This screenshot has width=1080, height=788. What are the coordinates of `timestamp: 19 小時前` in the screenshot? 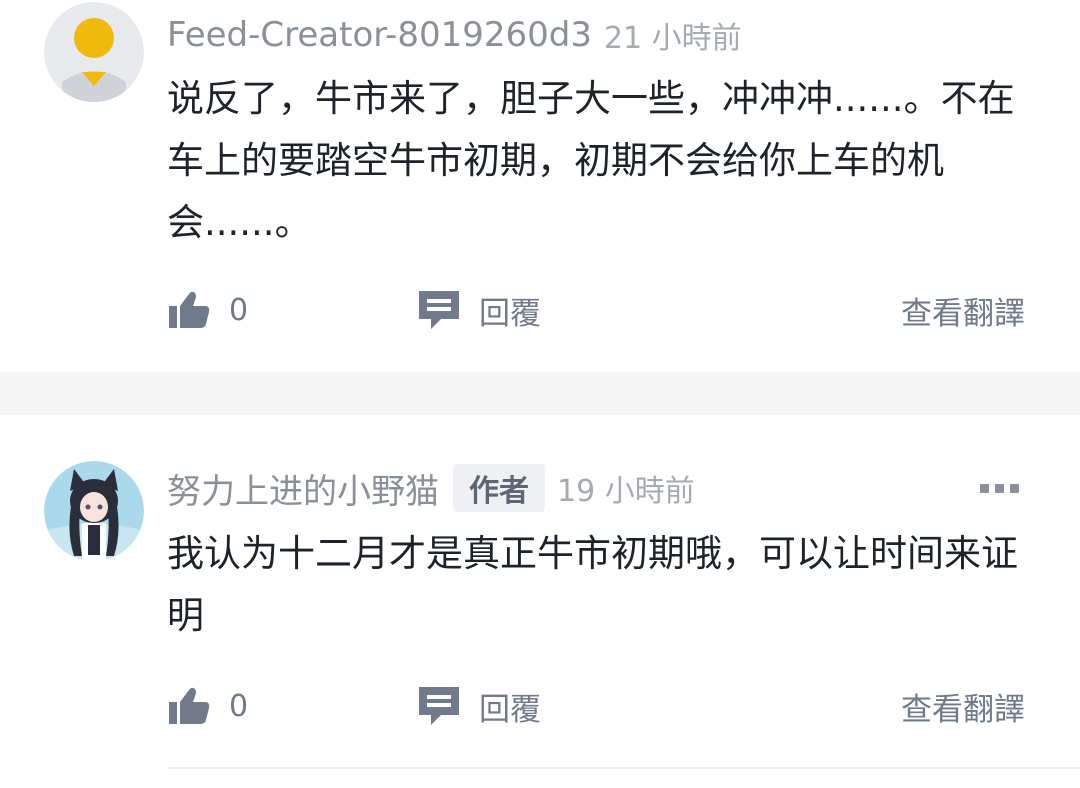 It's located at (626, 491).